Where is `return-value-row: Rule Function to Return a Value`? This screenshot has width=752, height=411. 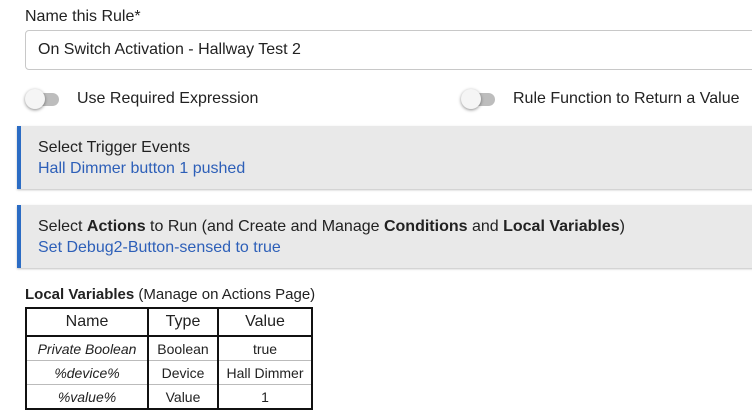 return-value-row: Rule Function to Return a Value is located at coordinates (600, 99).